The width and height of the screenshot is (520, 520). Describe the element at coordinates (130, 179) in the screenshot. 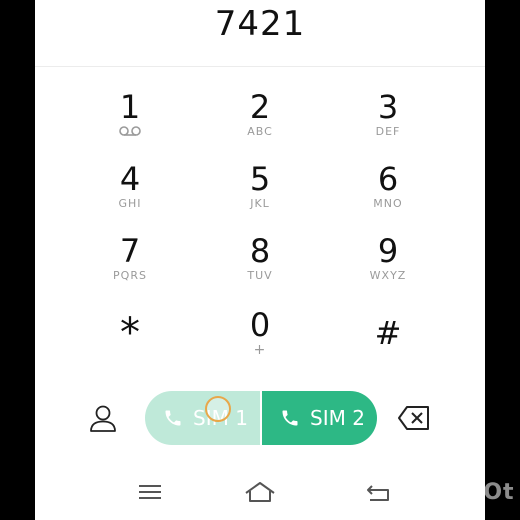

I see `key-digit: 4` at that location.